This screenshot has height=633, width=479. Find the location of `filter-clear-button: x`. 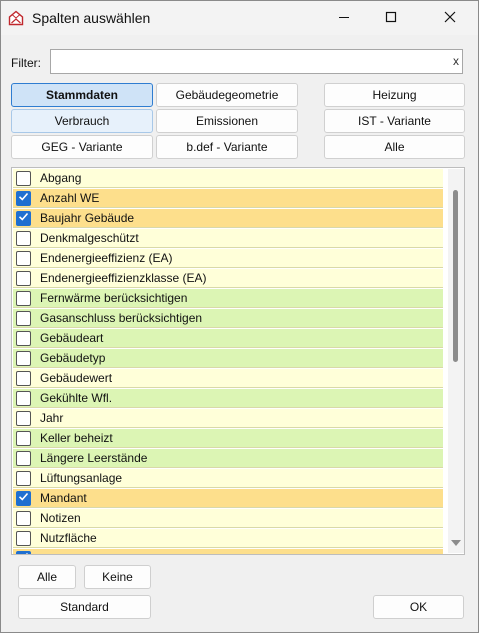

filter-clear-button: x is located at coordinates (456, 62).